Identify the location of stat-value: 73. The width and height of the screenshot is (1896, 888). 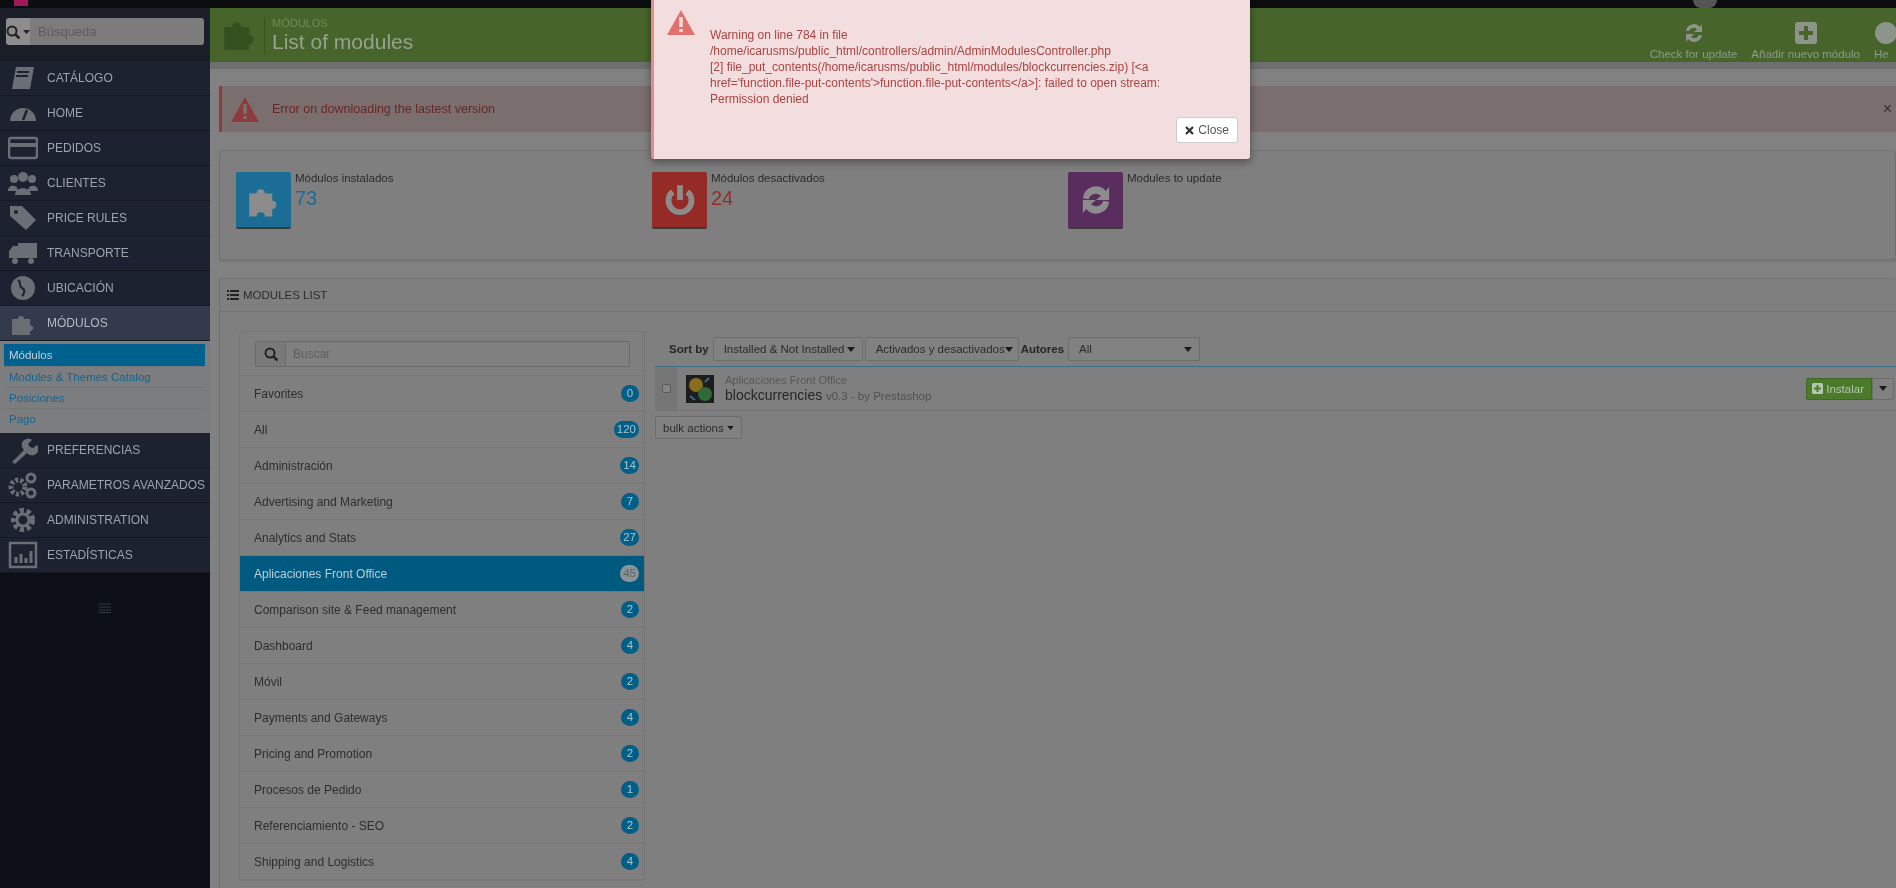
(307, 198).